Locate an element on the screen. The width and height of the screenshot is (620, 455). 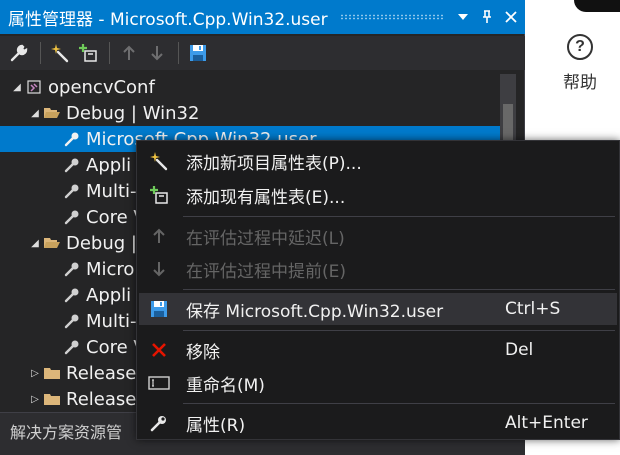
close-icon is located at coordinates (511, 17).